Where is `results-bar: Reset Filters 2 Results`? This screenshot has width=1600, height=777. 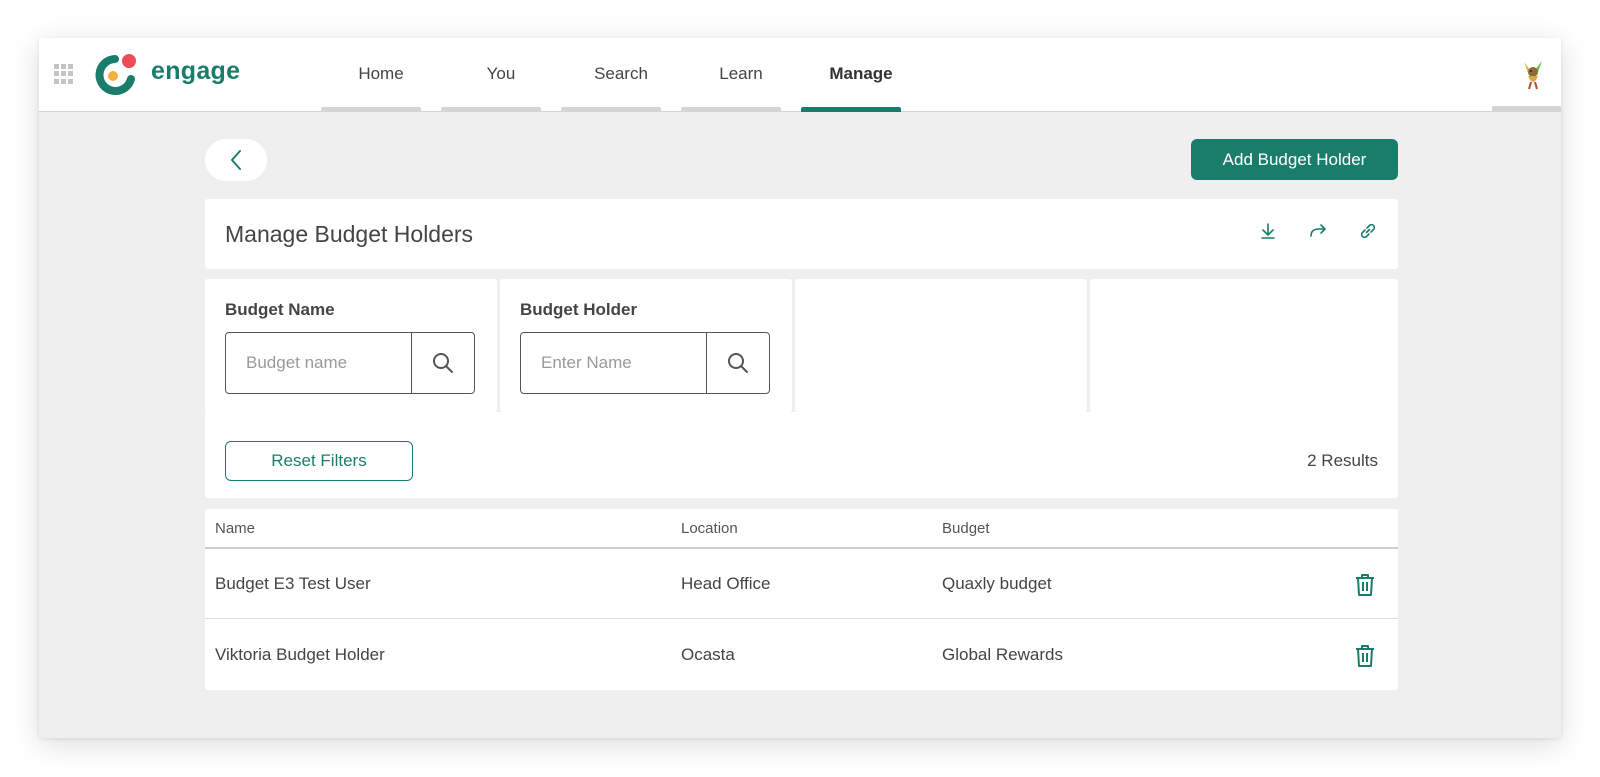
results-bar: Reset Filters 2 Results is located at coordinates (801, 455).